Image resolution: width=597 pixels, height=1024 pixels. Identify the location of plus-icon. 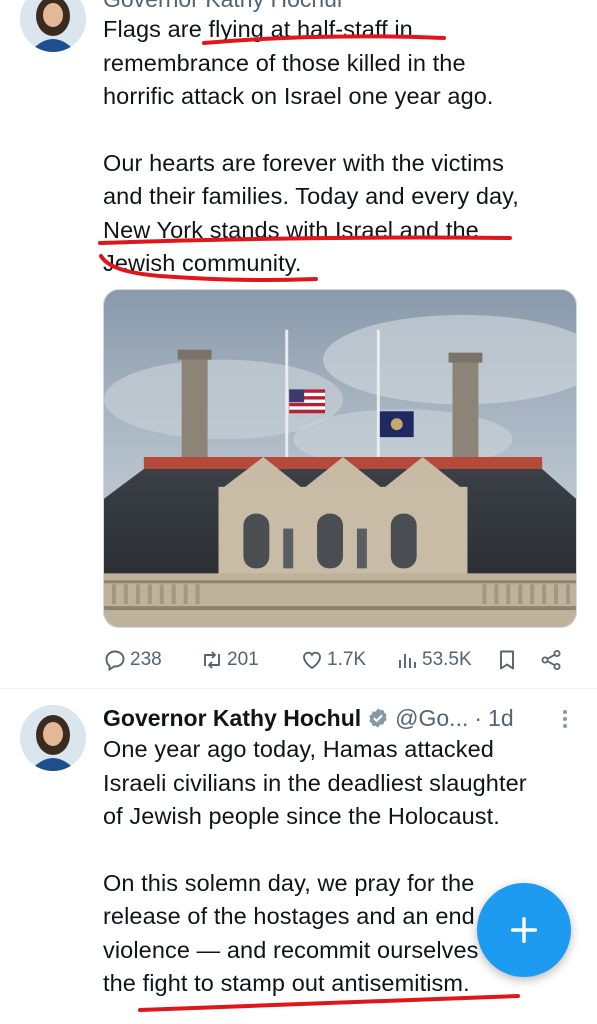
(524, 930).